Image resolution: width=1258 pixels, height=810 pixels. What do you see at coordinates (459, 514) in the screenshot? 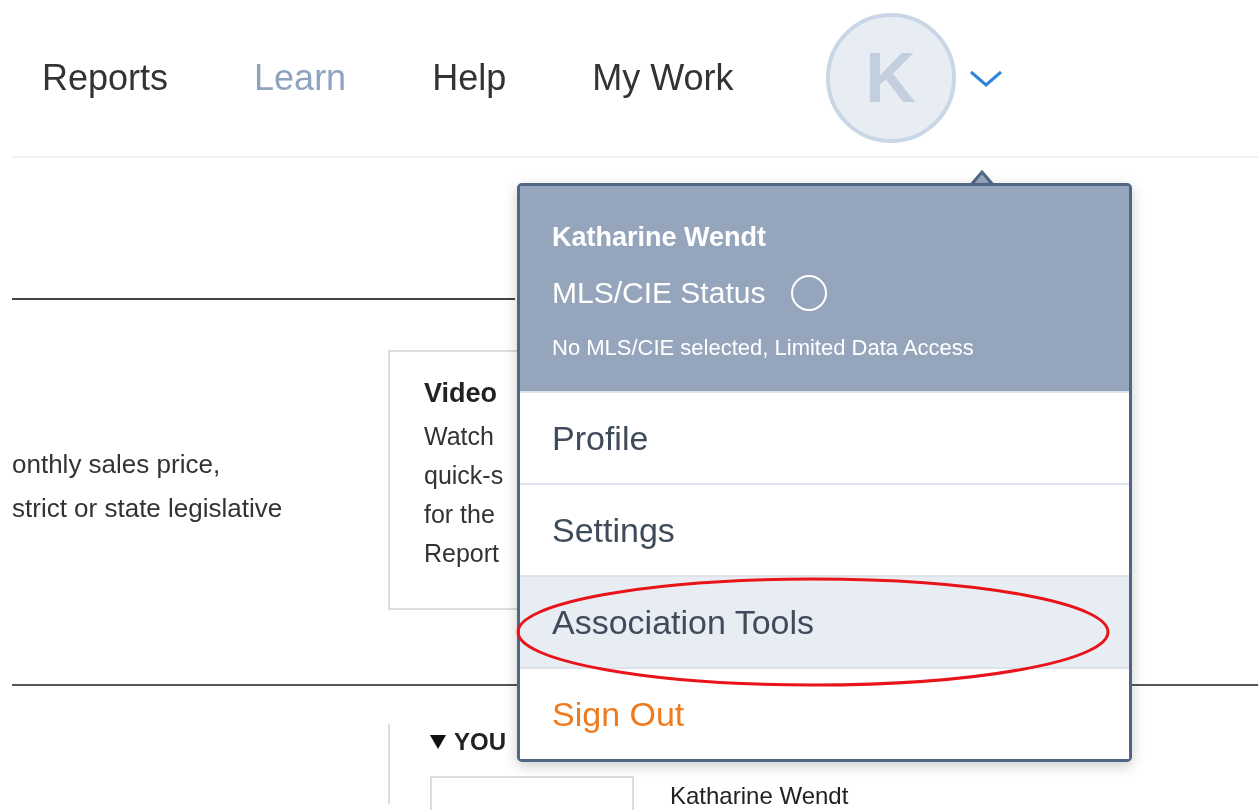
I see `card-text: for the` at bounding box center [459, 514].